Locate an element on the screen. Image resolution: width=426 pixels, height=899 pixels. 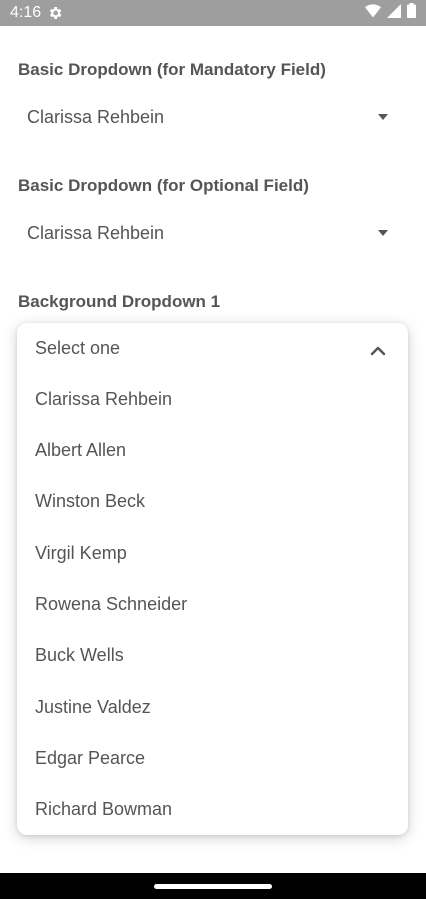
option-justine-valdez: Justine Valdez is located at coordinates (212, 707).